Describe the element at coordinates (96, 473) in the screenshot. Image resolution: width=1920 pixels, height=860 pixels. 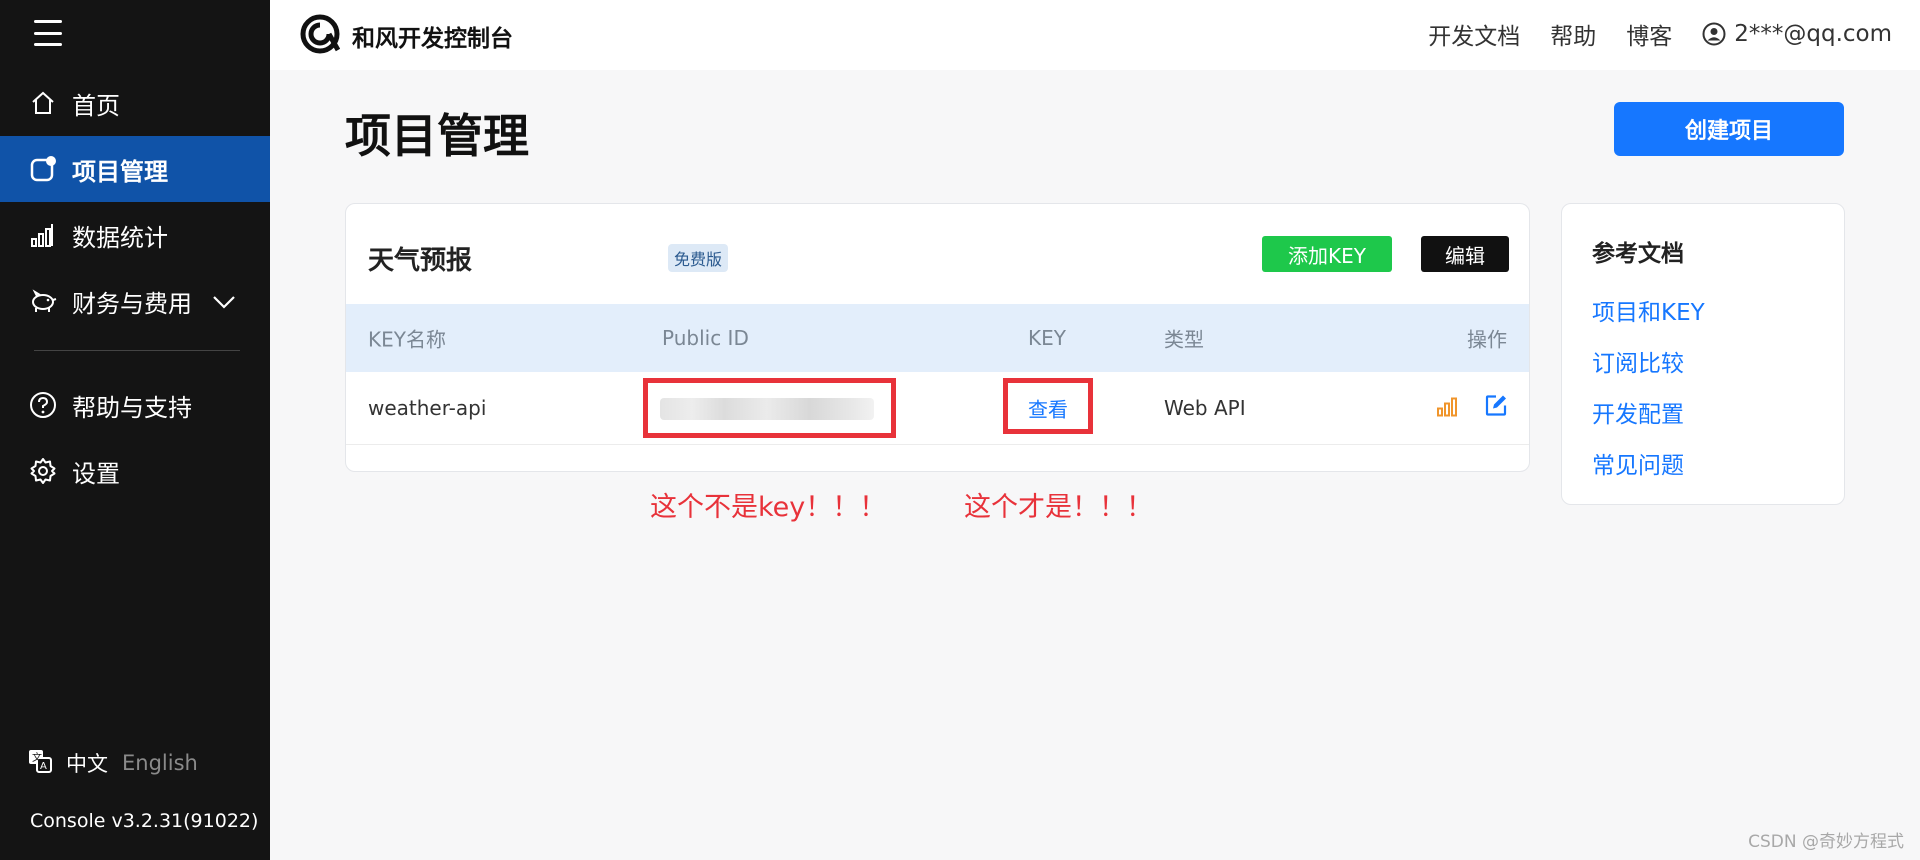
I see `sidebar-item-label: 设置` at that location.